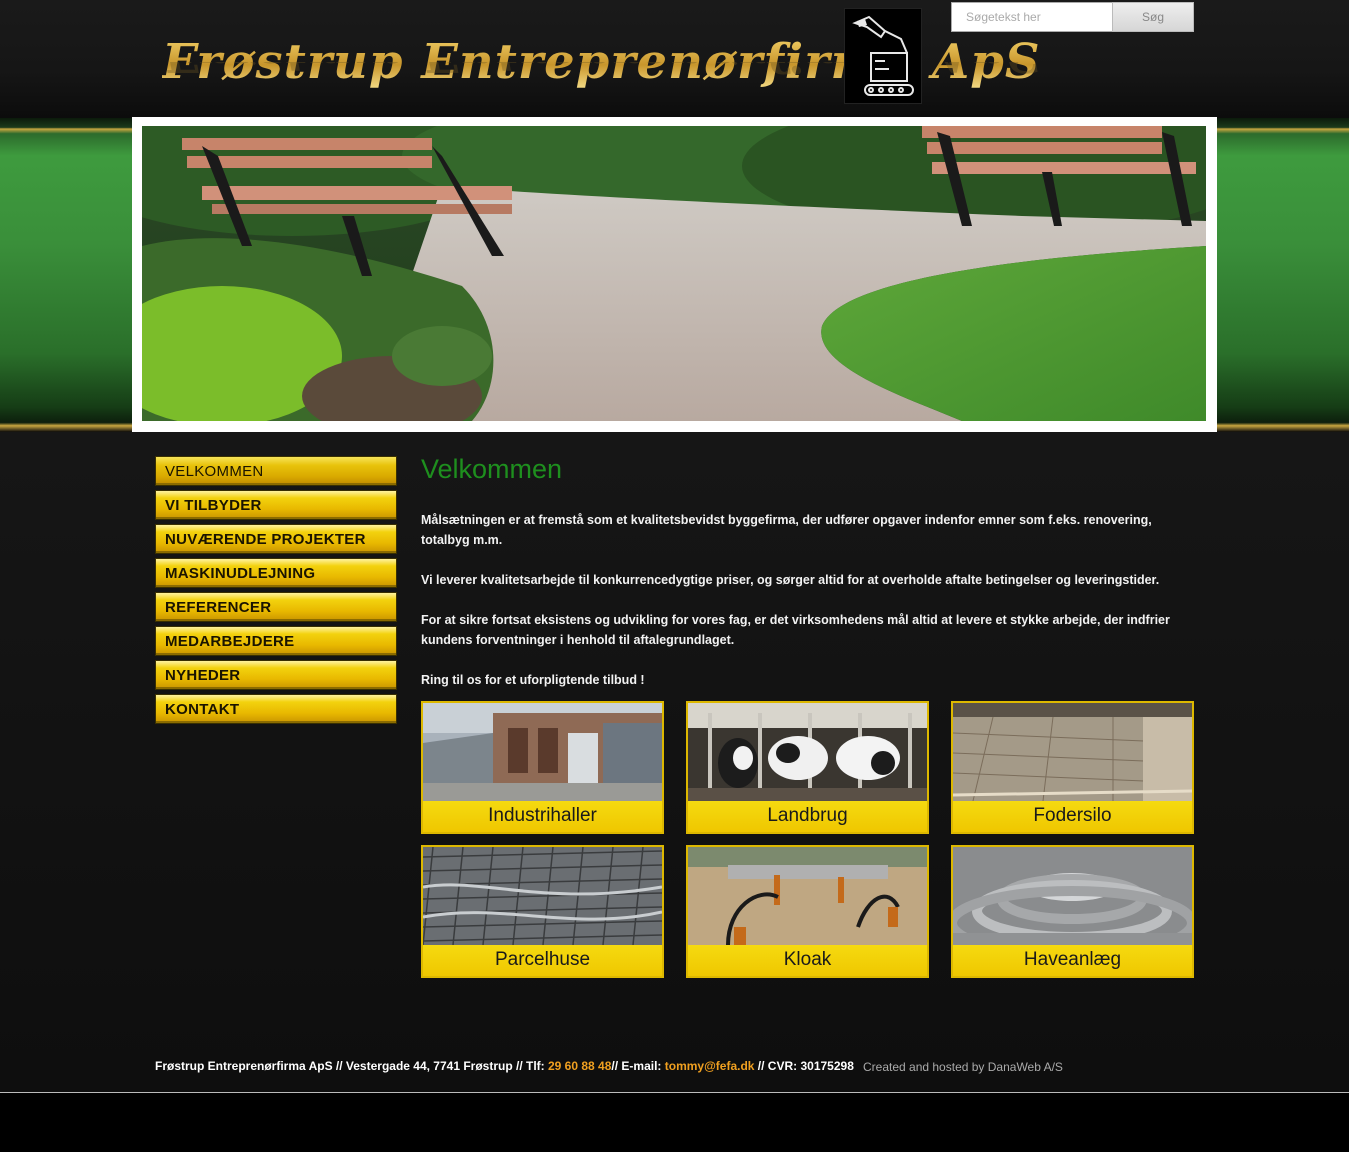 The height and width of the screenshot is (1152, 1349). Describe the element at coordinates (492, 469) in the screenshot. I see `page-title: Velkommen` at that location.